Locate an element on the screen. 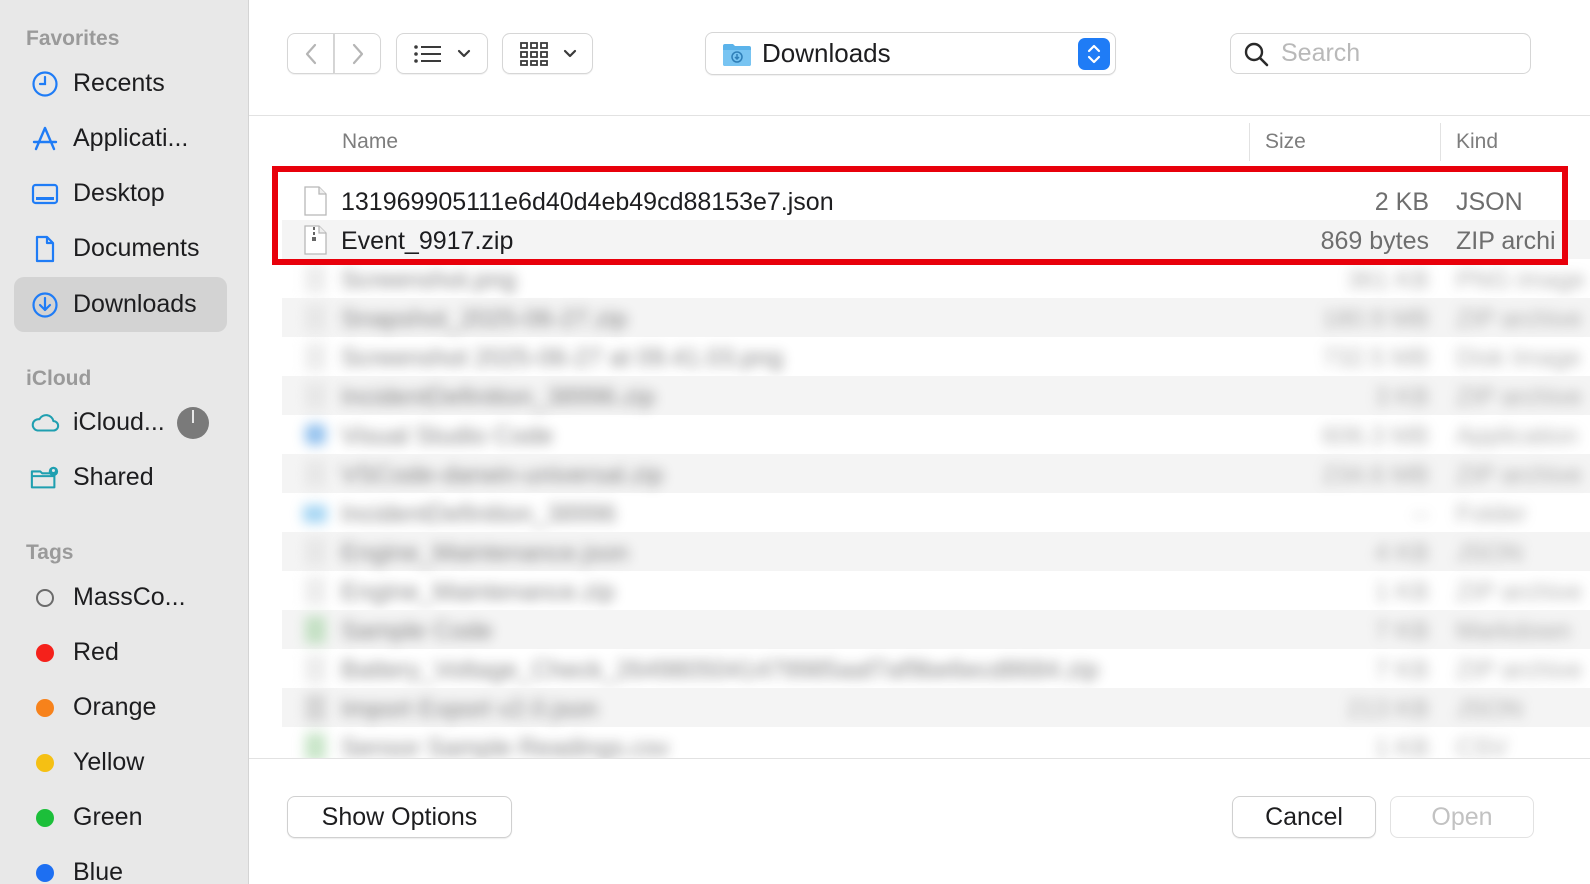 This screenshot has width=1590, height=884. sidebar-tag-yellow: Yellow is located at coordinates (120, 762).